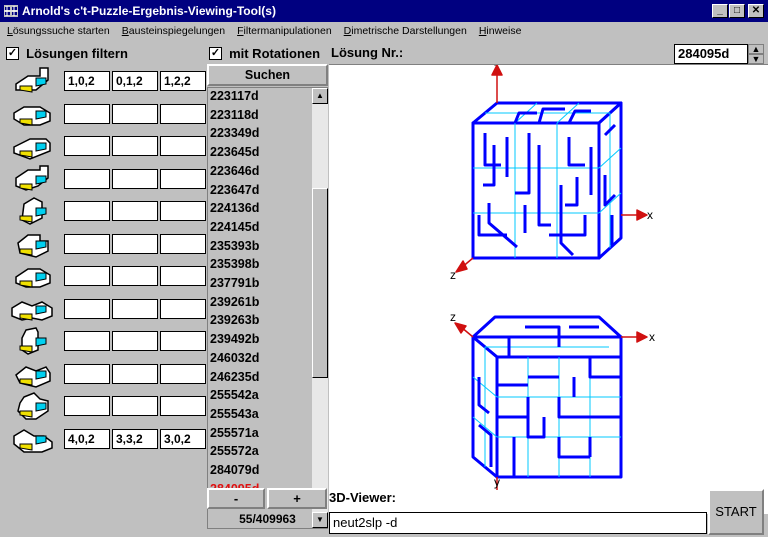 The image size is (768, 537). Describe the element at coordinates (57, 29) in the screenshot. I see `menu-loesungssuche: Lösungssuche starten` at that location.